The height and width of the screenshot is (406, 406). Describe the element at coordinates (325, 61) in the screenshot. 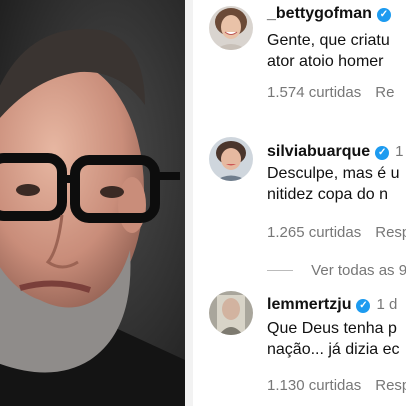

I see `comment-line: ator atoio homer` at that location.